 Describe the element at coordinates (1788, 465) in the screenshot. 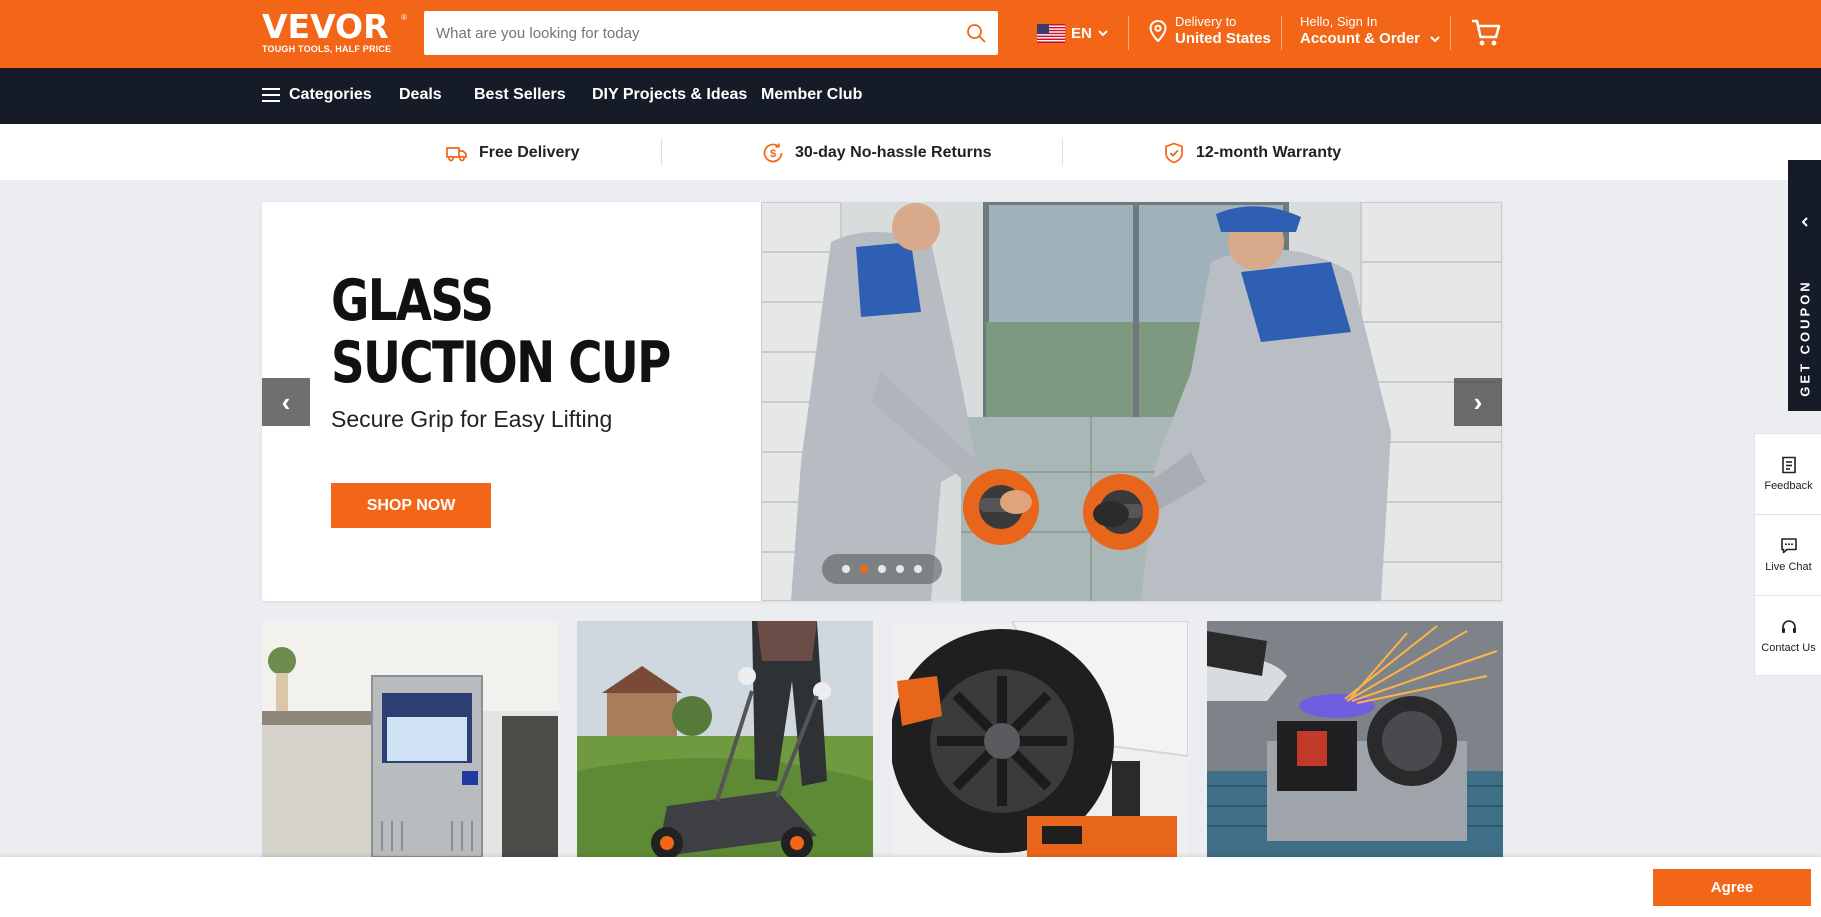

I see `feedback-icon` at that location.